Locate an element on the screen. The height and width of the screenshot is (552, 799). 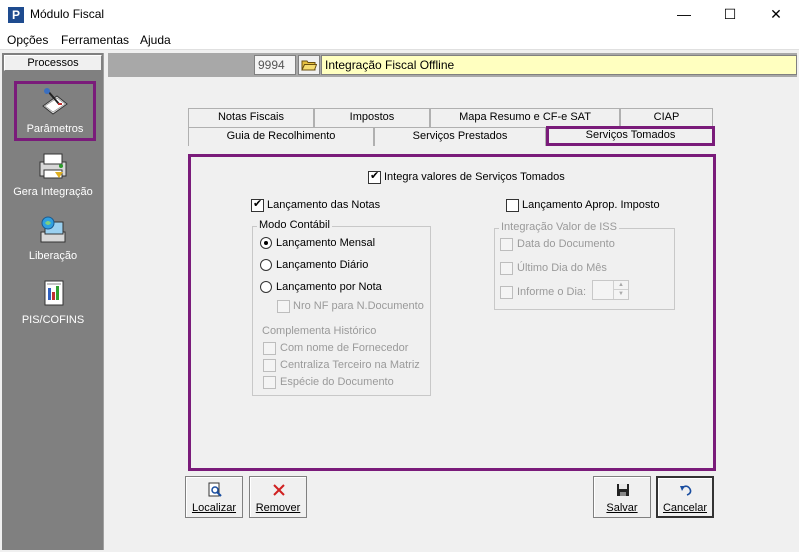
minimize-button: — is located at coordinates (684, 15).